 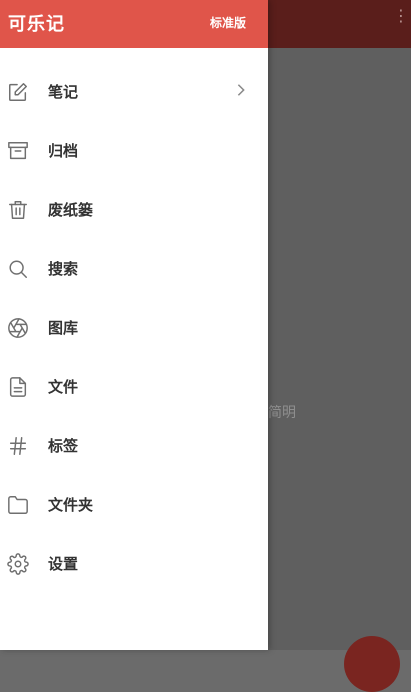 What do you see at coordinates (241, 91) in the screenshot?
I see `chevron-right-icon` at bounding box center [241, 91].